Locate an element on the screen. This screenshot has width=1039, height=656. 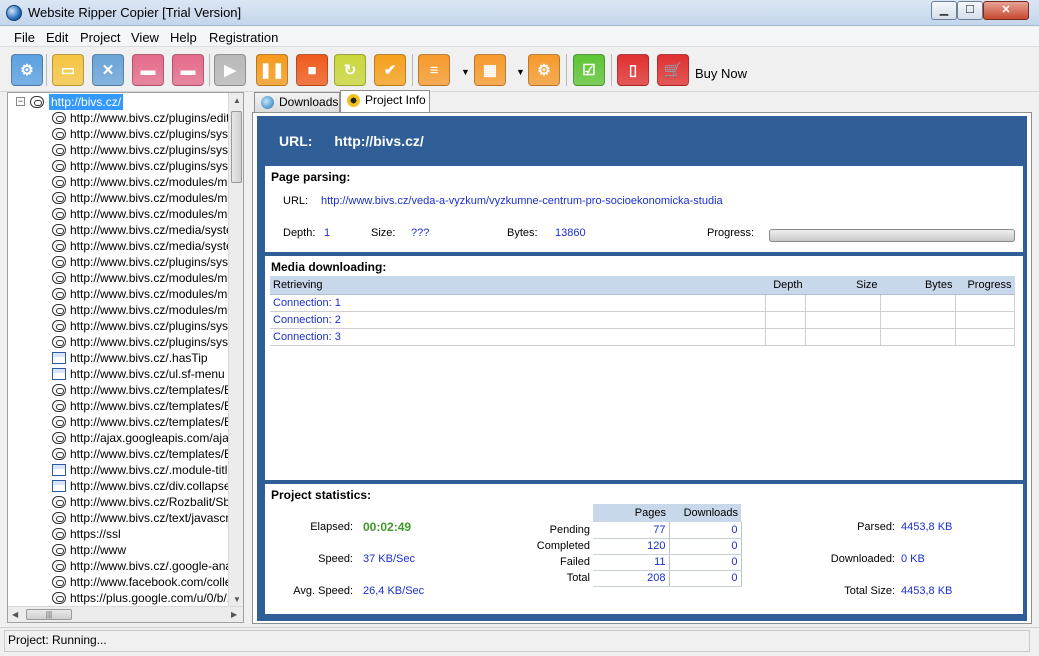
tree-vertical-scrollbar: ▲ ▼ is located at coordinates (235, 350).